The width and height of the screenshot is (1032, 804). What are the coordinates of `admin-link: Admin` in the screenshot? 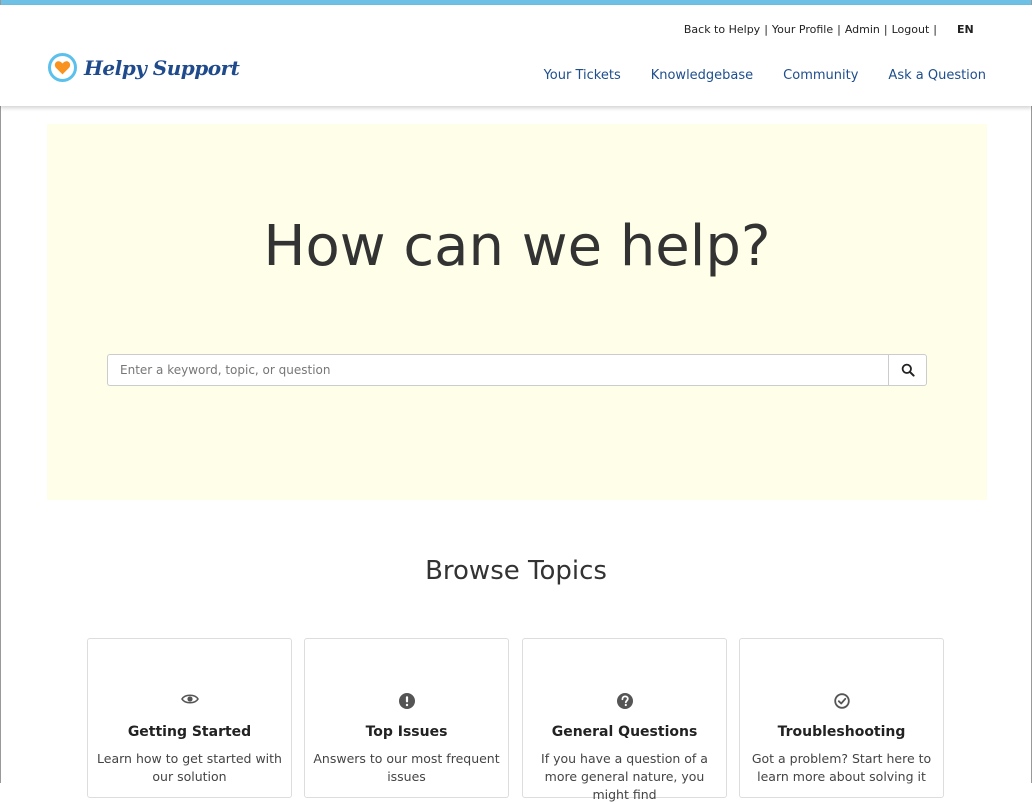 It's located at (862, 29).